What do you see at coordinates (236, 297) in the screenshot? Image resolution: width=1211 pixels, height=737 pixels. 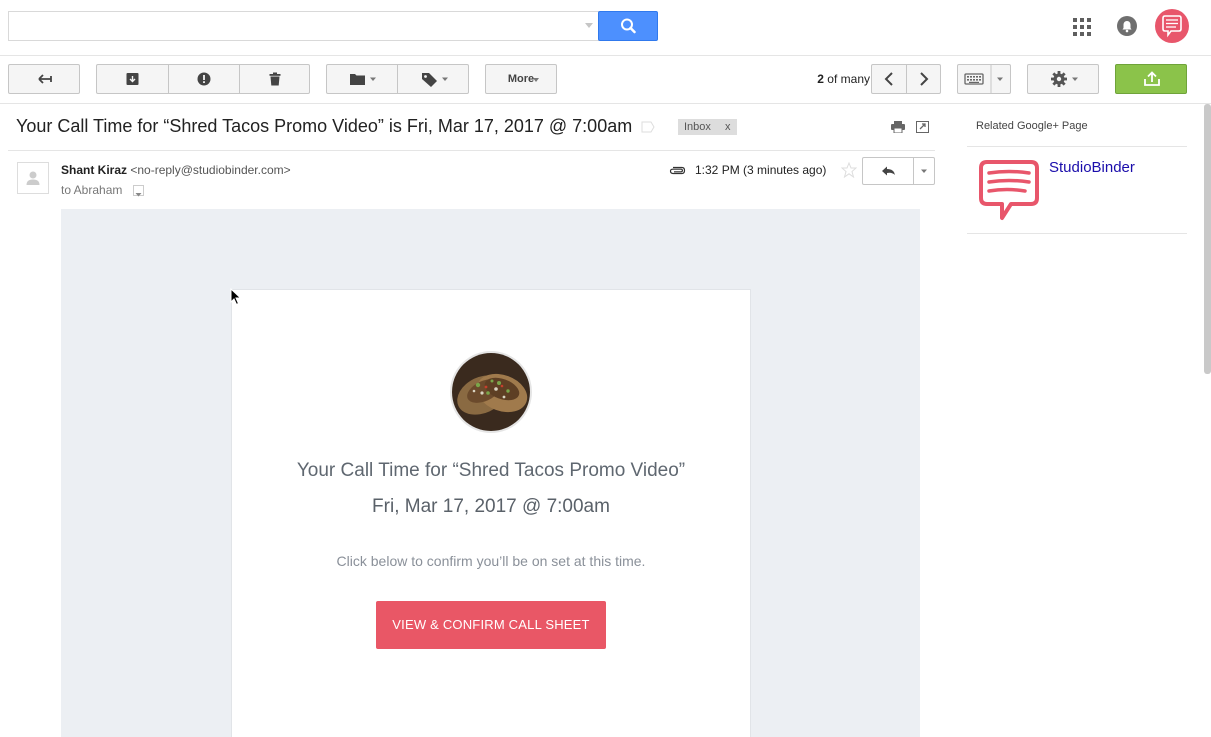 I see `mouse-cursor-icon` at bounding box center [236, 297].